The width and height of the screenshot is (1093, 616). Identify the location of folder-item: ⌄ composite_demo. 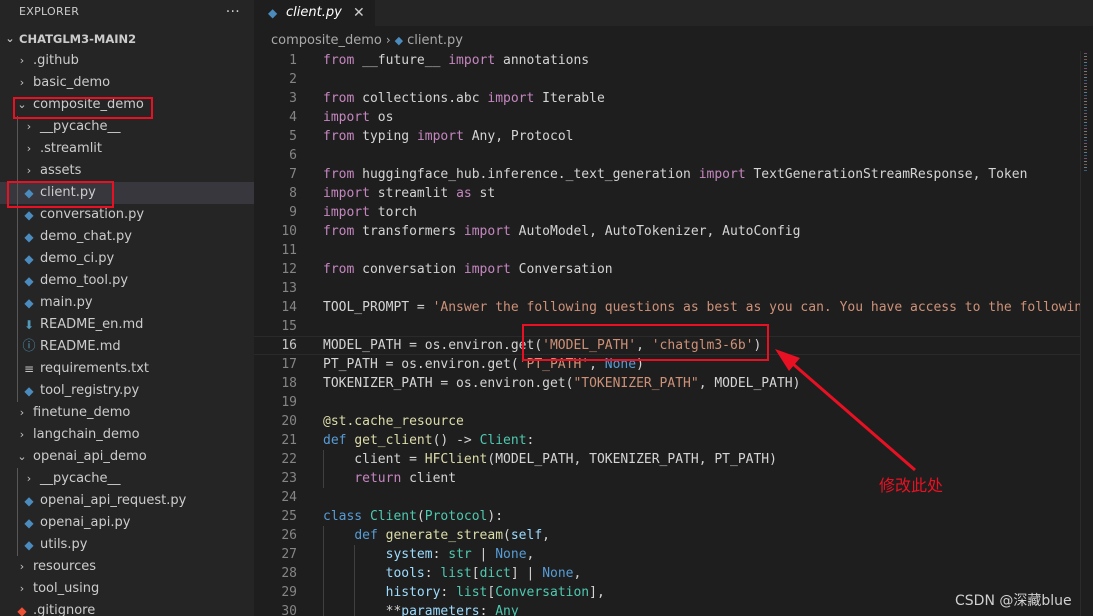
(127, 105).